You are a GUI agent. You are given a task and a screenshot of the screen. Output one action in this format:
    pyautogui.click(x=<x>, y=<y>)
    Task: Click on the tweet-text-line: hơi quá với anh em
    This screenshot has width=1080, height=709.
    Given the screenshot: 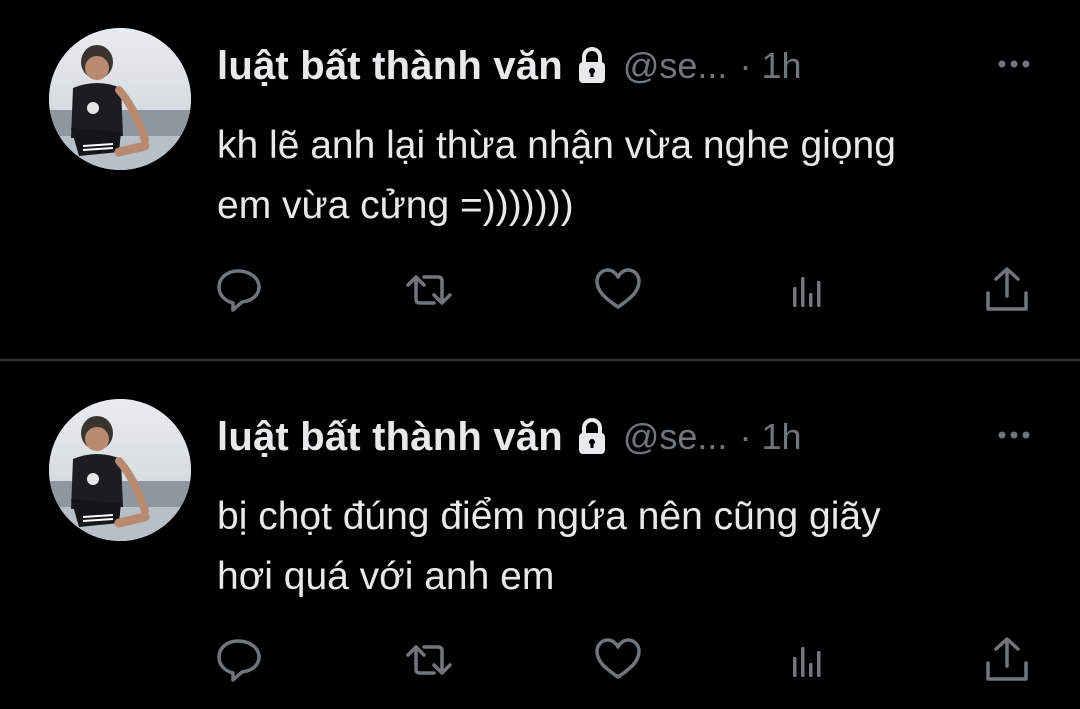 What is the action you would take?
    pyautogui.click(x=386, y=576)
    